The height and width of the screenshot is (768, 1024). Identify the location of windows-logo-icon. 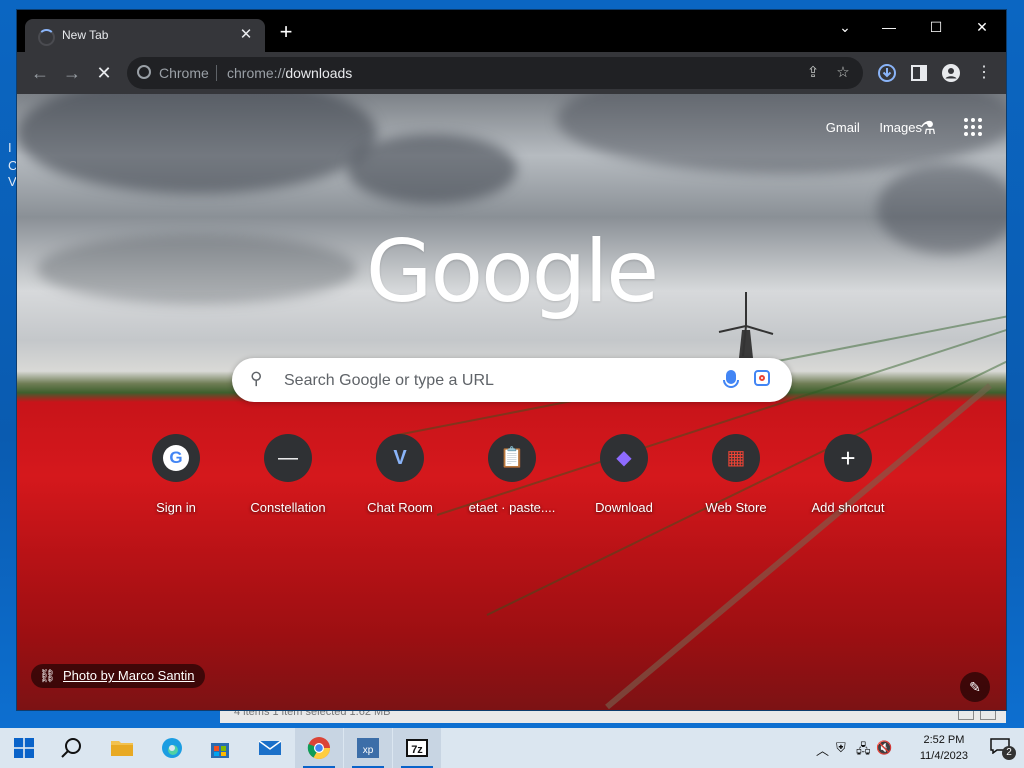
(24, 748).